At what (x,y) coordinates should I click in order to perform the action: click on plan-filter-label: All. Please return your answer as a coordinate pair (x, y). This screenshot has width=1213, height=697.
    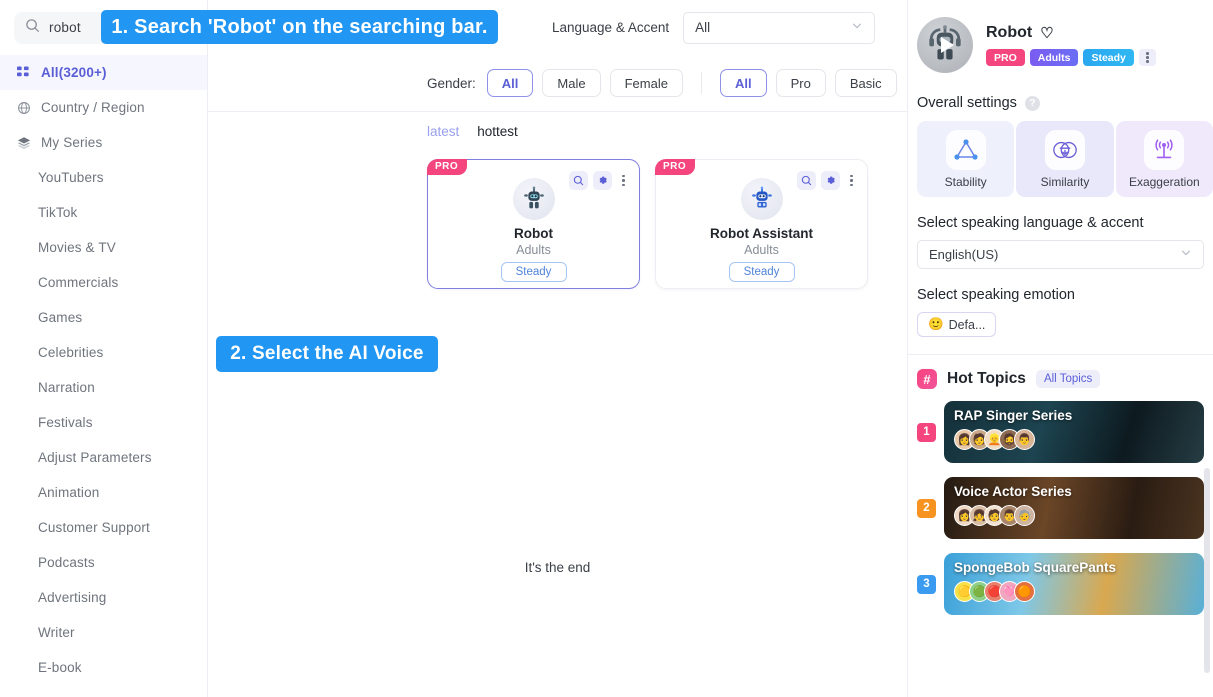
    Looking at the image, I should click on (743, 83).